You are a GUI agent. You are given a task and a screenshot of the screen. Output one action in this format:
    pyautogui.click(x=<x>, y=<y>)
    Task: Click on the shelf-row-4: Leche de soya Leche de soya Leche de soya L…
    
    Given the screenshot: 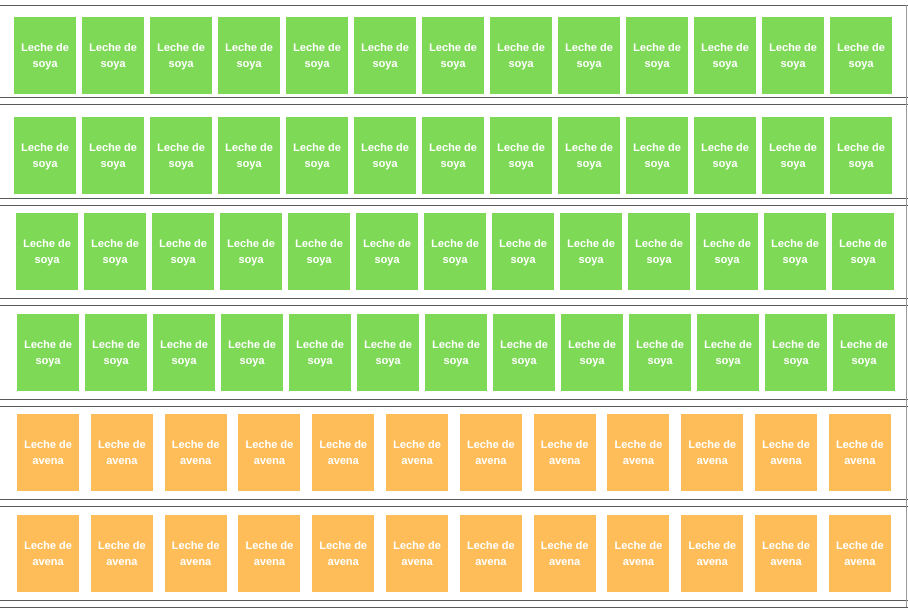 What is the action you would take?
    pyautogui.click(x=454, y=352)
    